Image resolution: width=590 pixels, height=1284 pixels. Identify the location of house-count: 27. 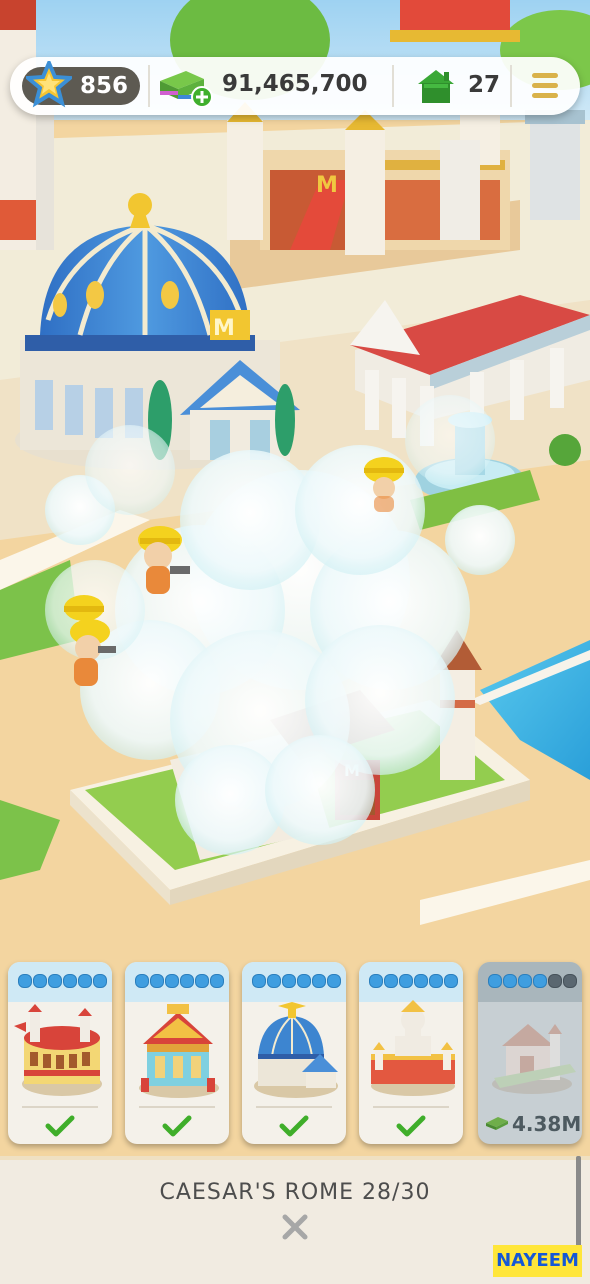
(484, 85).